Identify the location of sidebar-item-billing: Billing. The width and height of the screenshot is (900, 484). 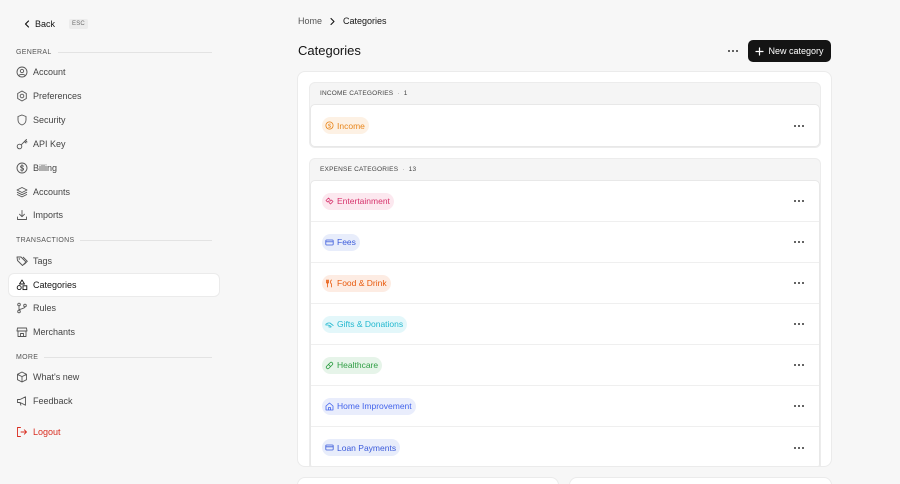
(114, 168).